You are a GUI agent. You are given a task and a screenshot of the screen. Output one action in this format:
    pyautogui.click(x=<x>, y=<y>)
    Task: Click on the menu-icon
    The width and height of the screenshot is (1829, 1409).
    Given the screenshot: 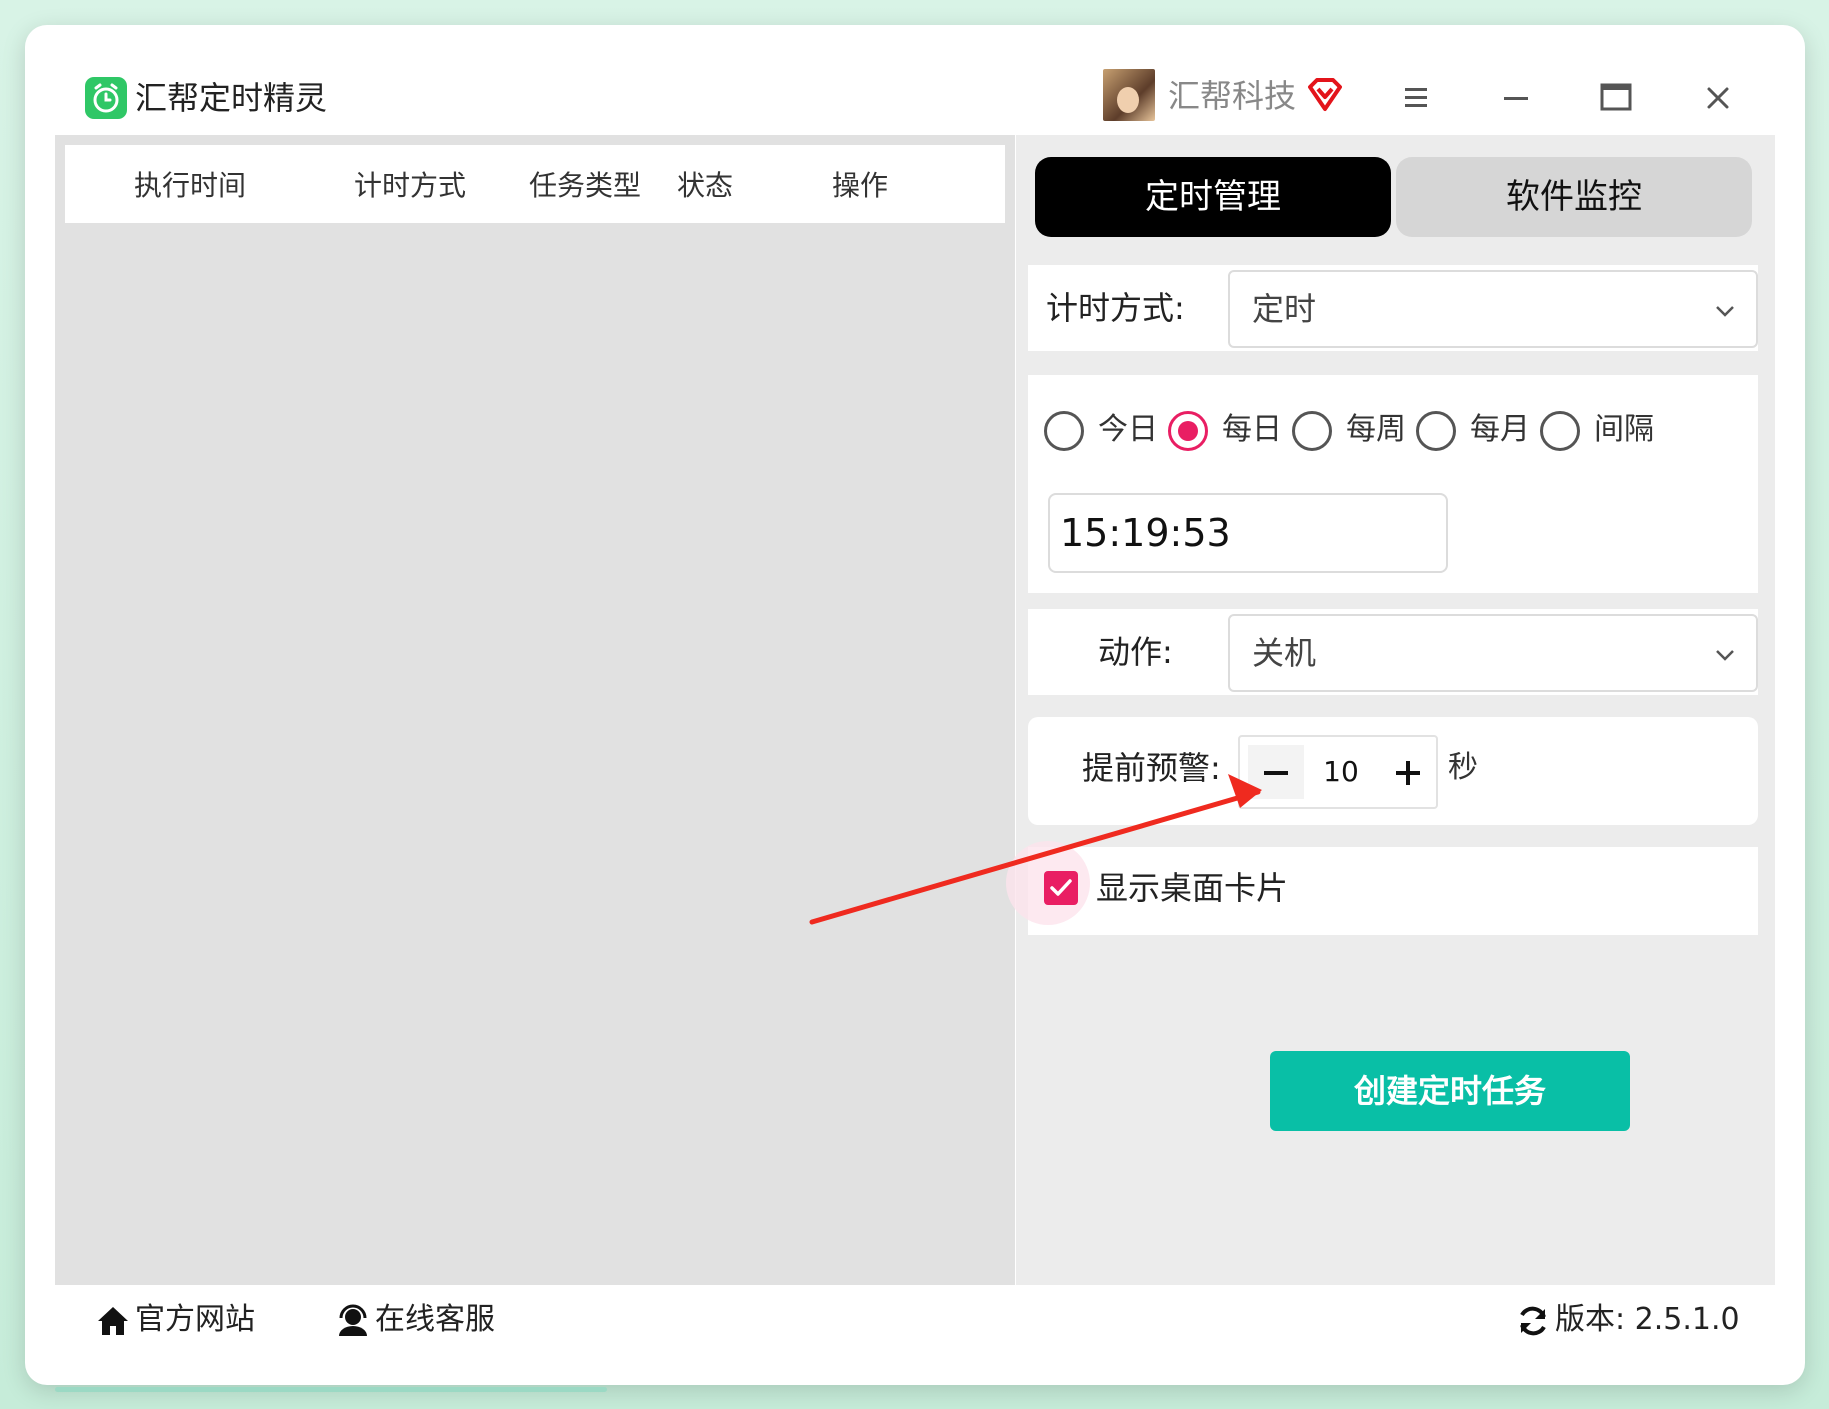 What is the action you would take?
    pyautogui.click(x=1416, y=98)
    